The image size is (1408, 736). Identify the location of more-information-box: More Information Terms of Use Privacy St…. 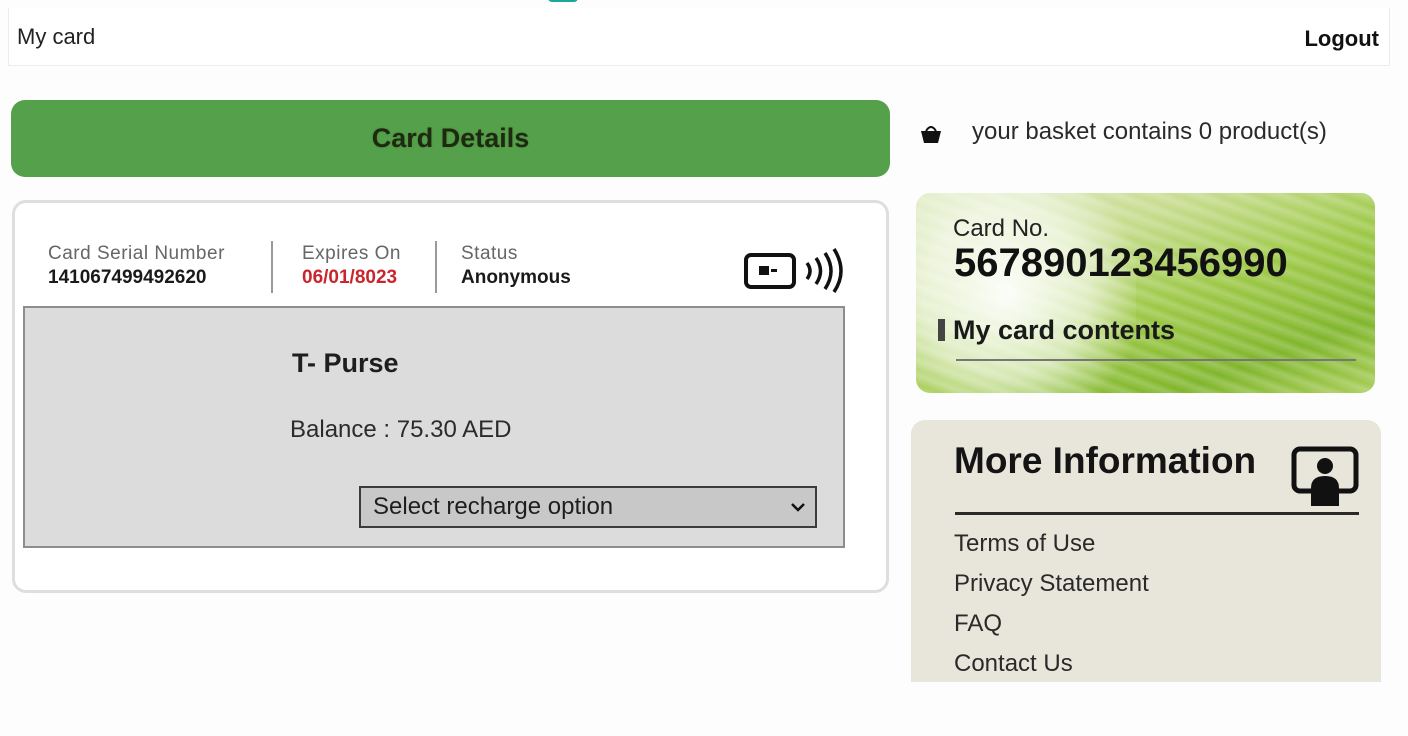
(1146, 551).